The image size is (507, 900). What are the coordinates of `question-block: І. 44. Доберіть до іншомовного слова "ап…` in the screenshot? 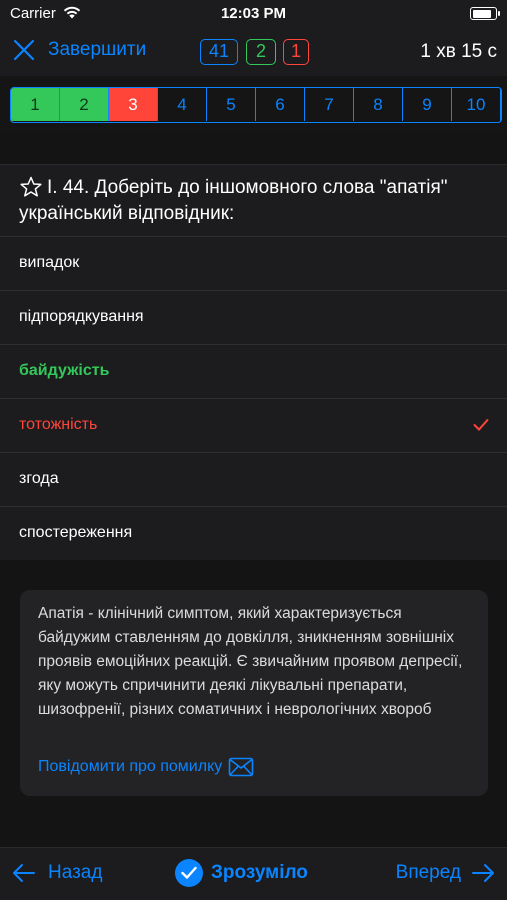 It's located at (253, 200).